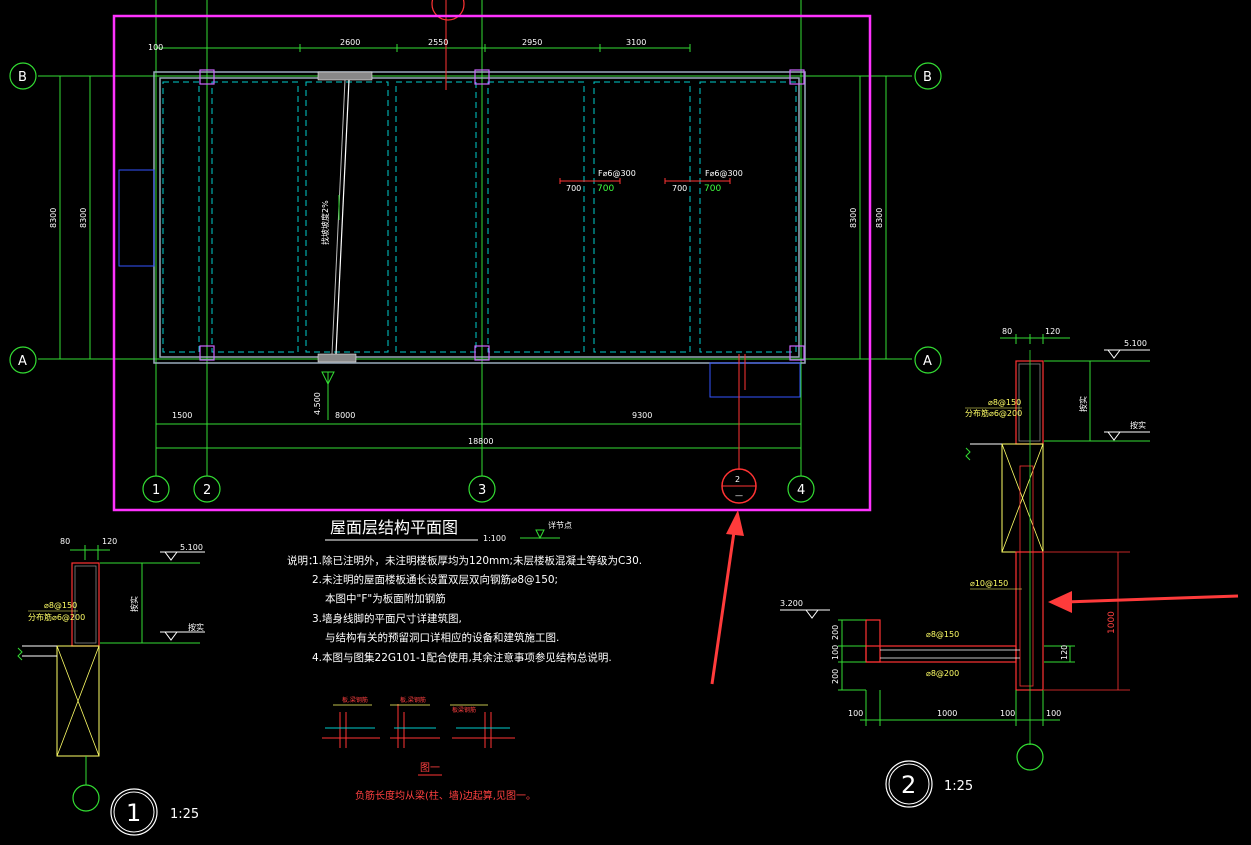  Describe the element at coordinates (801, 490) in the screenshot. I see `svg-text: 4` at that location.